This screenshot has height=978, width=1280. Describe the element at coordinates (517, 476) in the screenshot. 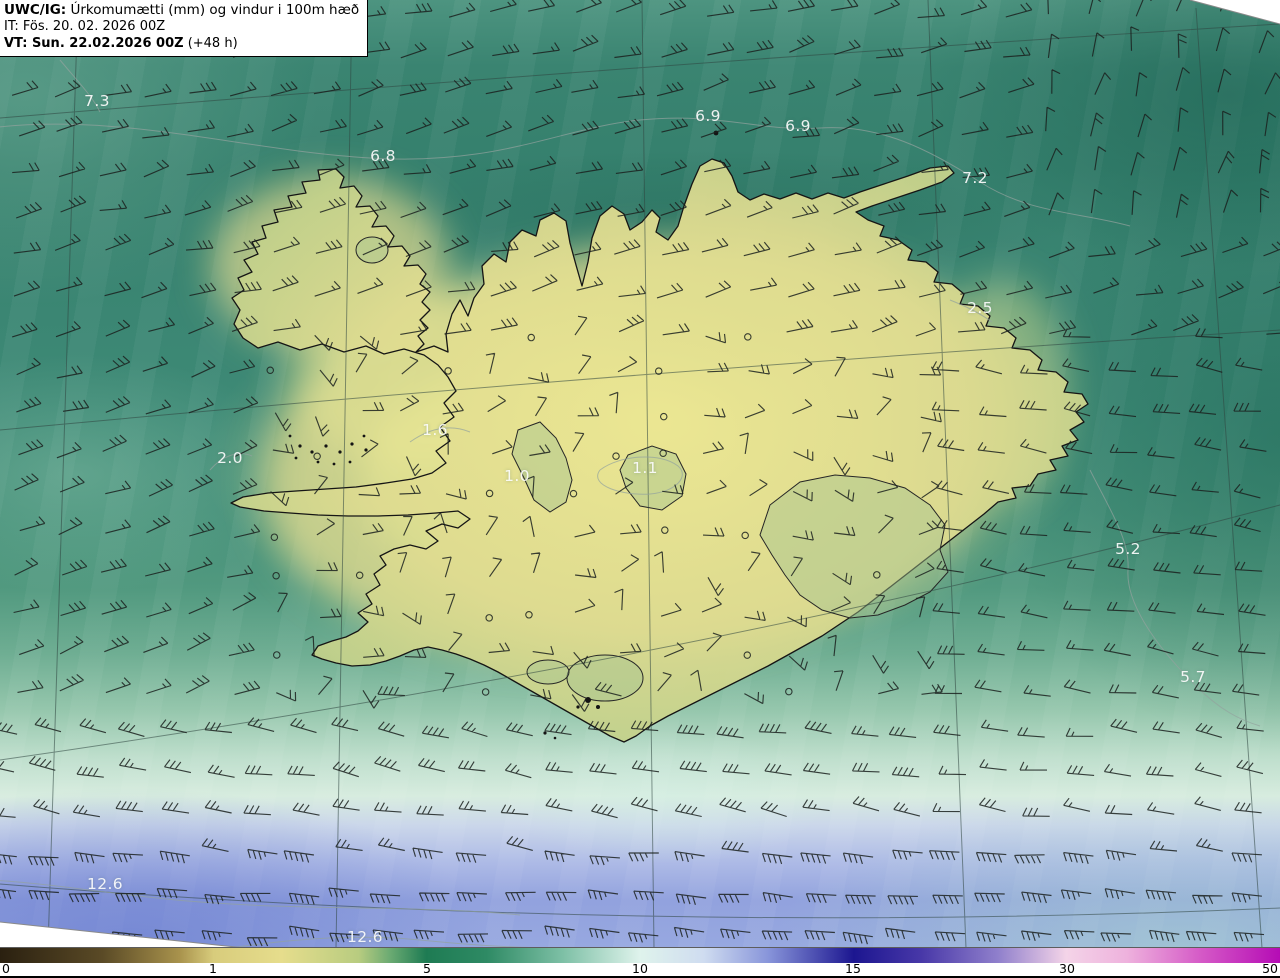

I see `contour-label: 1.0` at that location.